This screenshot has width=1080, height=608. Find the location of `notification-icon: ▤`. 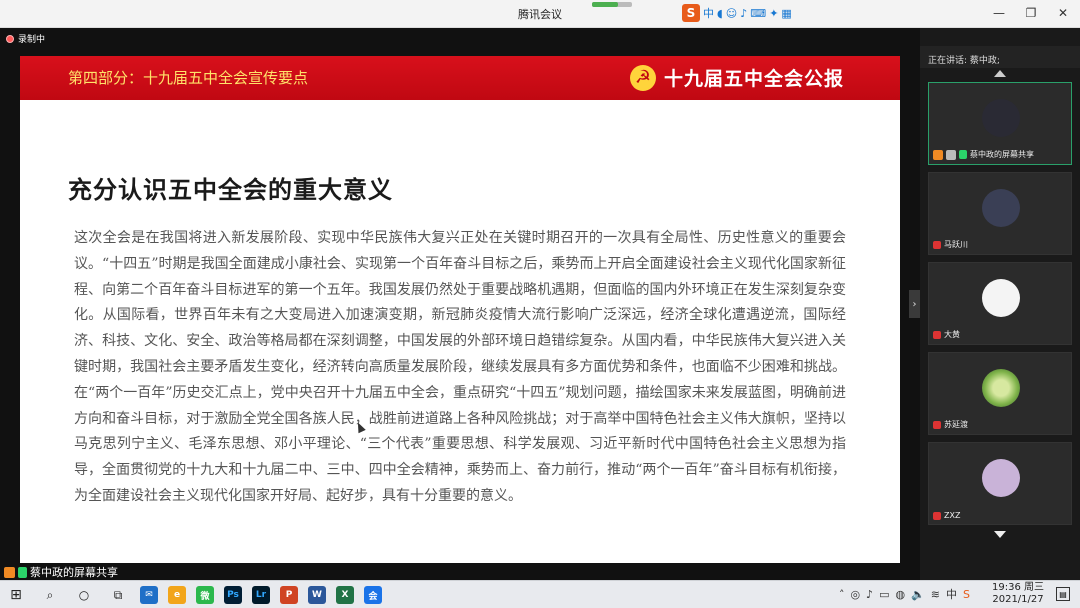

notification-icon: ▤ is located at coordinates (1063, 594).